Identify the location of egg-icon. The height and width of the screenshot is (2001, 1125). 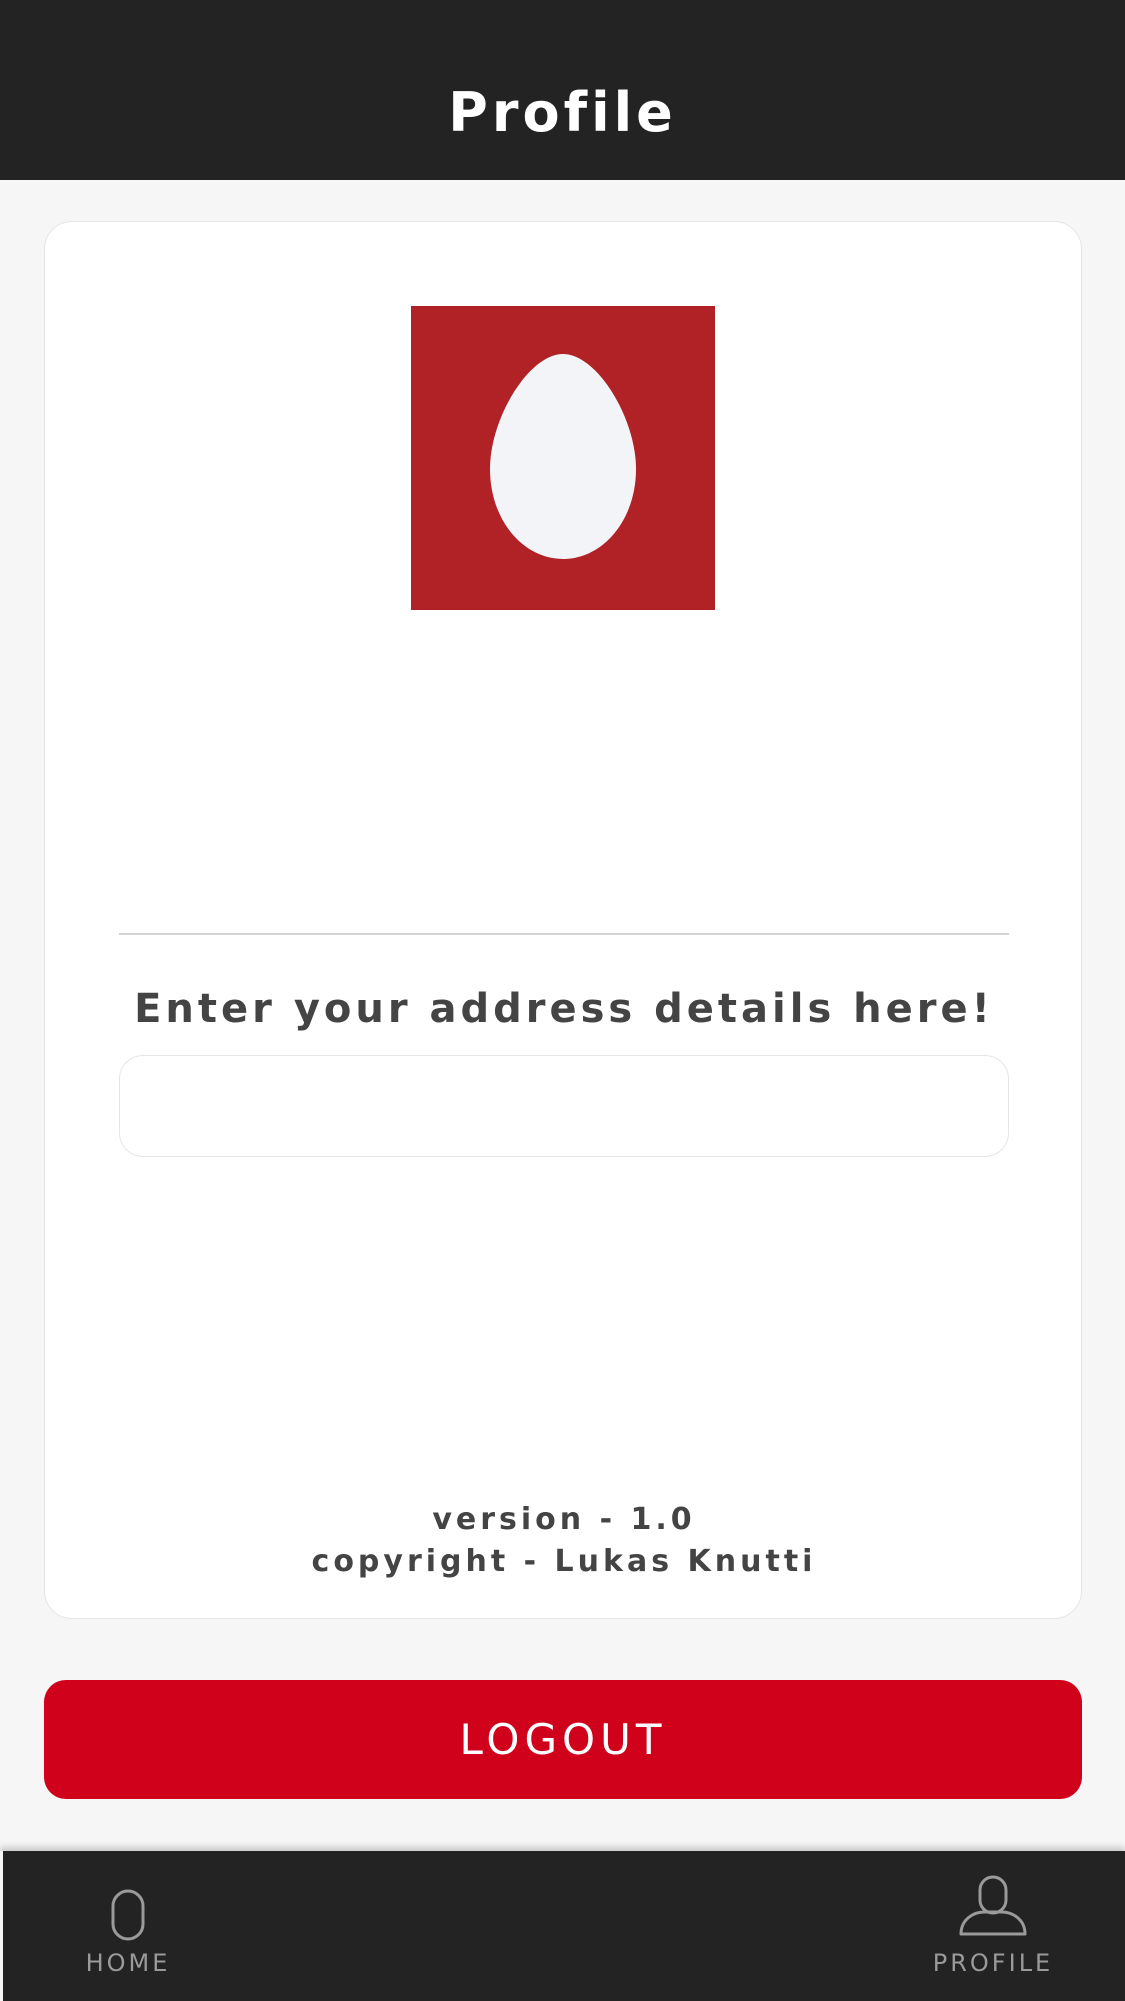
(563, 456).